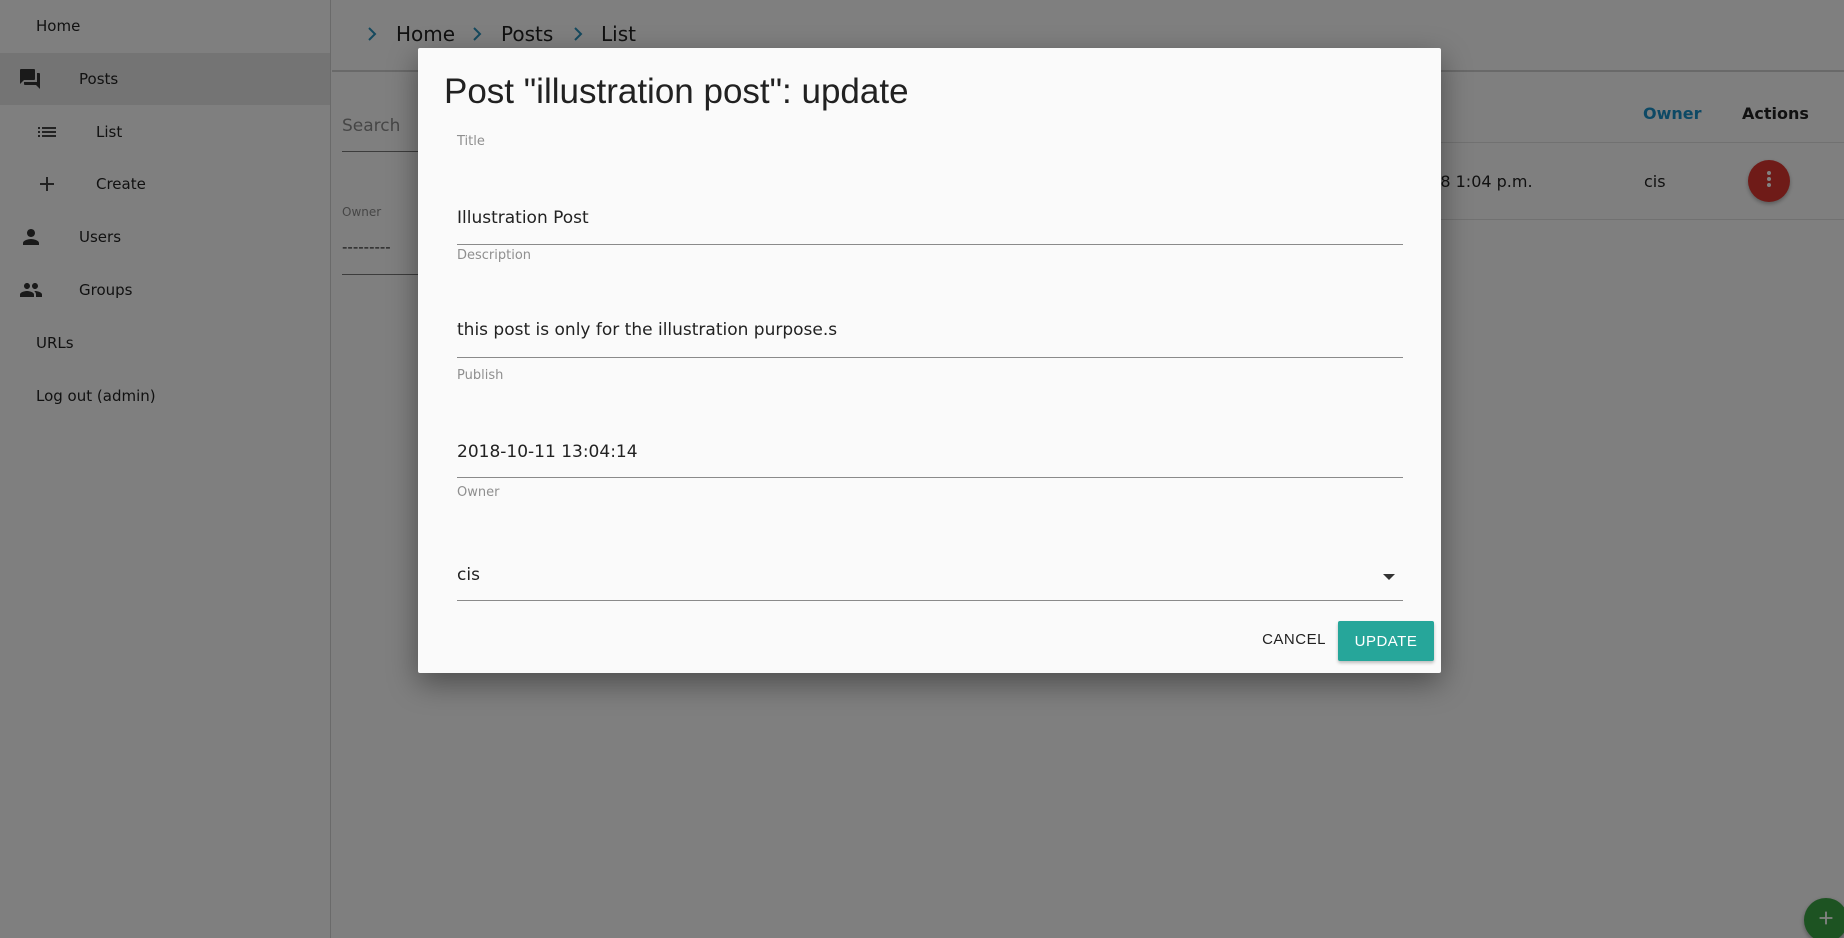 Image resolution: width=1844 pixels, height=938 pixels. What do you see at coordinates (930, 543) in the screenshot?
I see `owner-field: Owner cis` at bounding box center [930, 543].